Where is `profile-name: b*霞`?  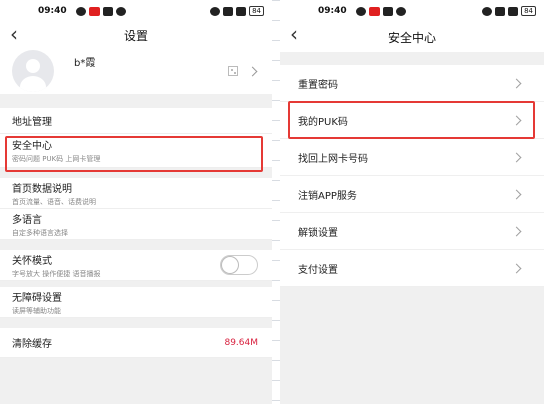
profile-name: b*霞 is located at coordinates (85, 63).